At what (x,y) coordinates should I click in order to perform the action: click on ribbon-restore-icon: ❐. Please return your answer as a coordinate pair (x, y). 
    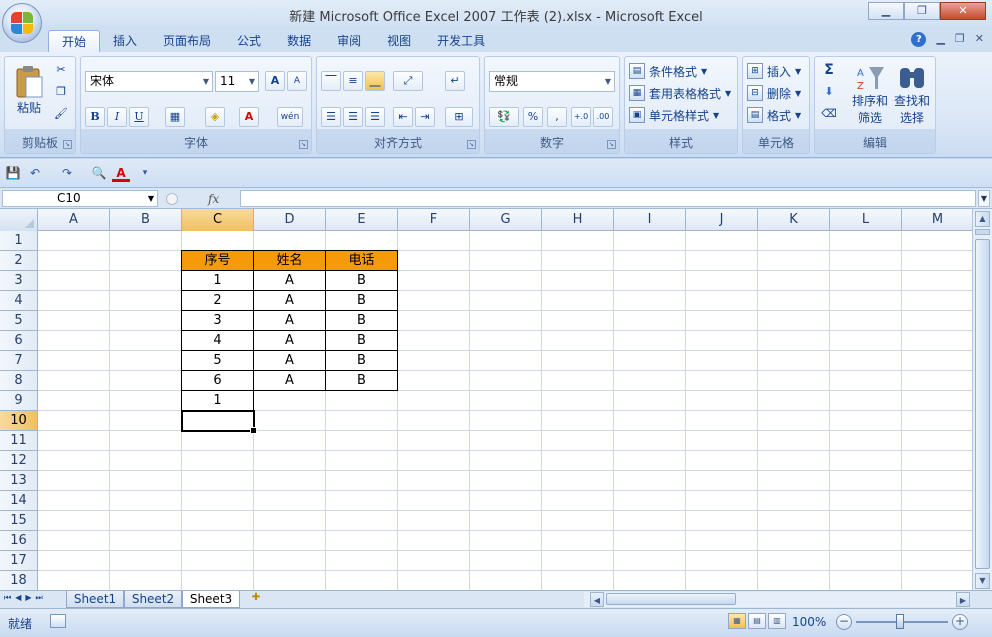
    Looking at the image, I should click on (960, 39).